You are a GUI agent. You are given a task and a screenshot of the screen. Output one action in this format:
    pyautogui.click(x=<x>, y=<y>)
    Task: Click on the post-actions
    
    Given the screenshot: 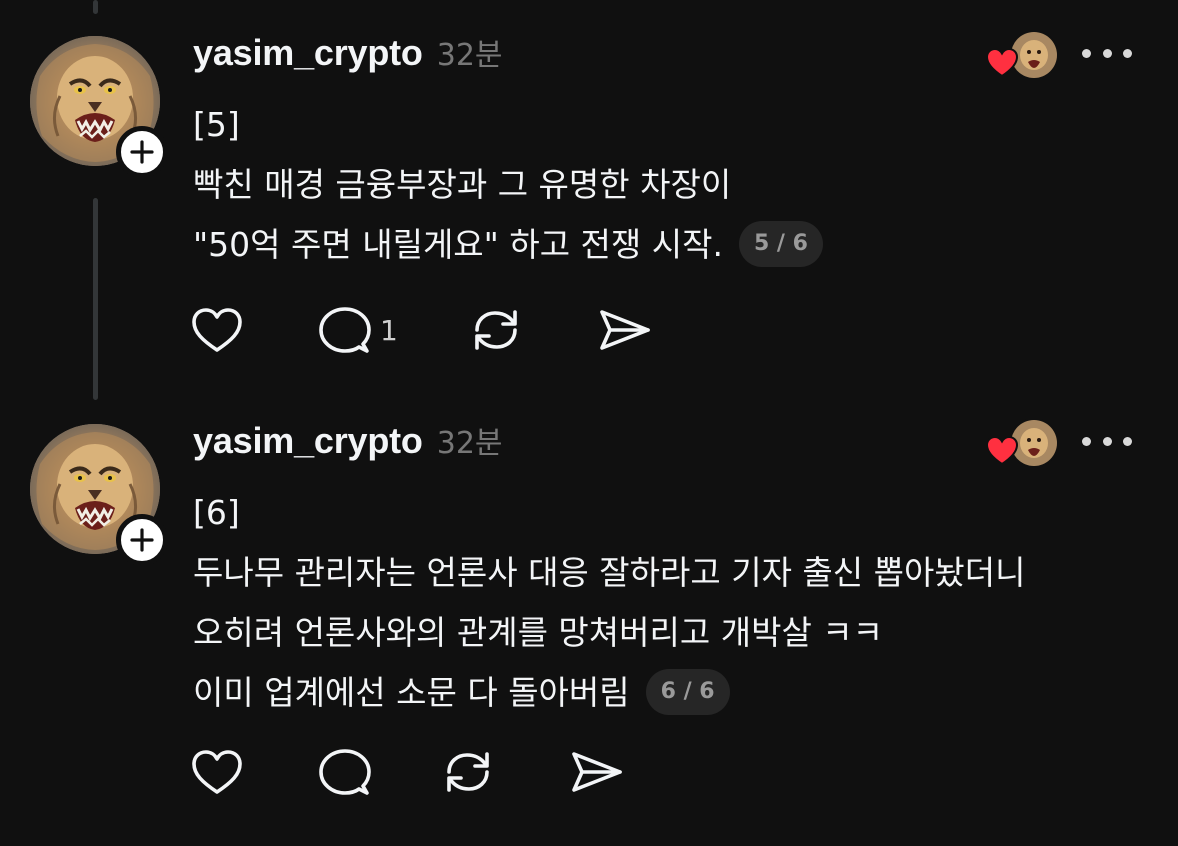 What is the action you would take?
    pyautogui.click(x=407, y=772)
    